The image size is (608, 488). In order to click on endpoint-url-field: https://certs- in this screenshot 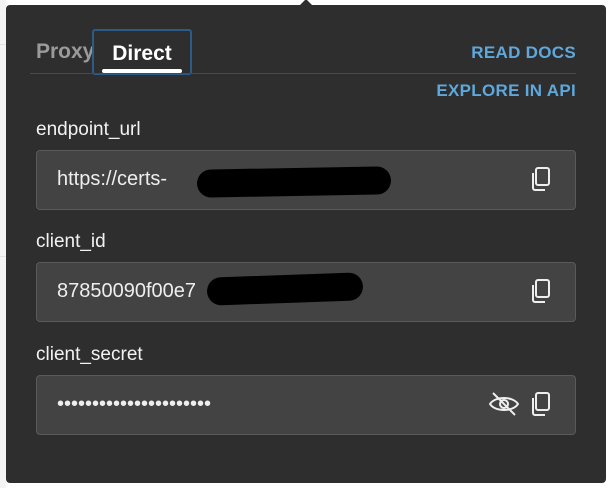, I will do `click(306, 180)`.